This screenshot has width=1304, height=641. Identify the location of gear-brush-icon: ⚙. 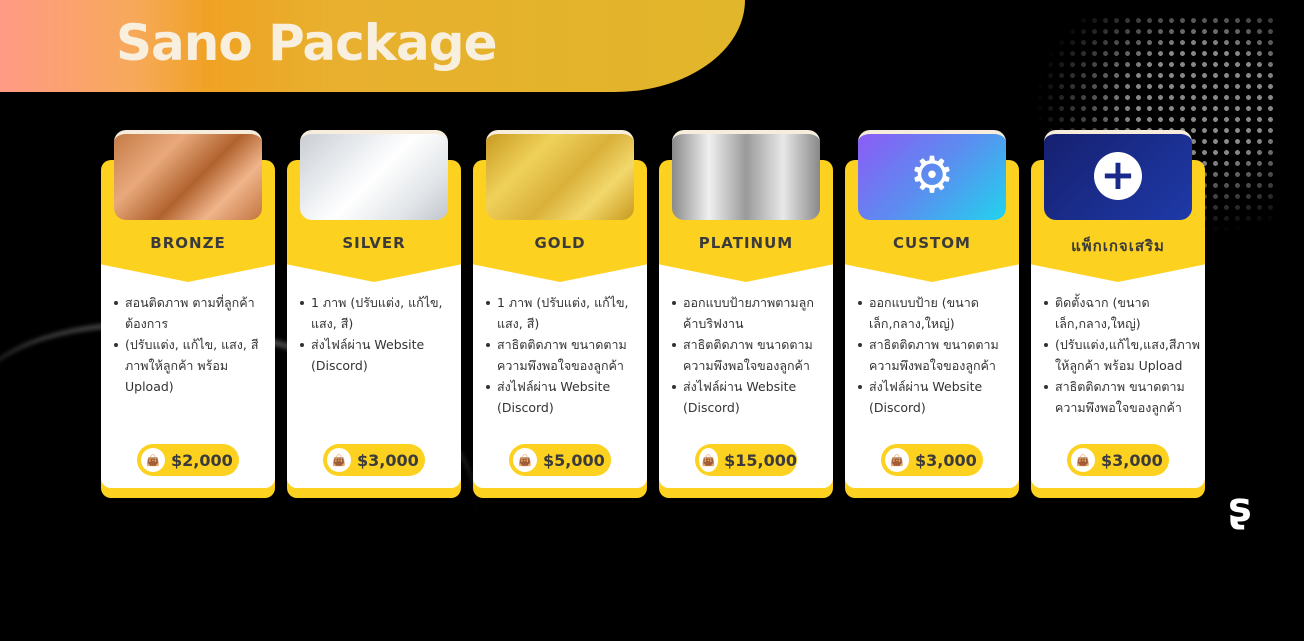
(932, 175).